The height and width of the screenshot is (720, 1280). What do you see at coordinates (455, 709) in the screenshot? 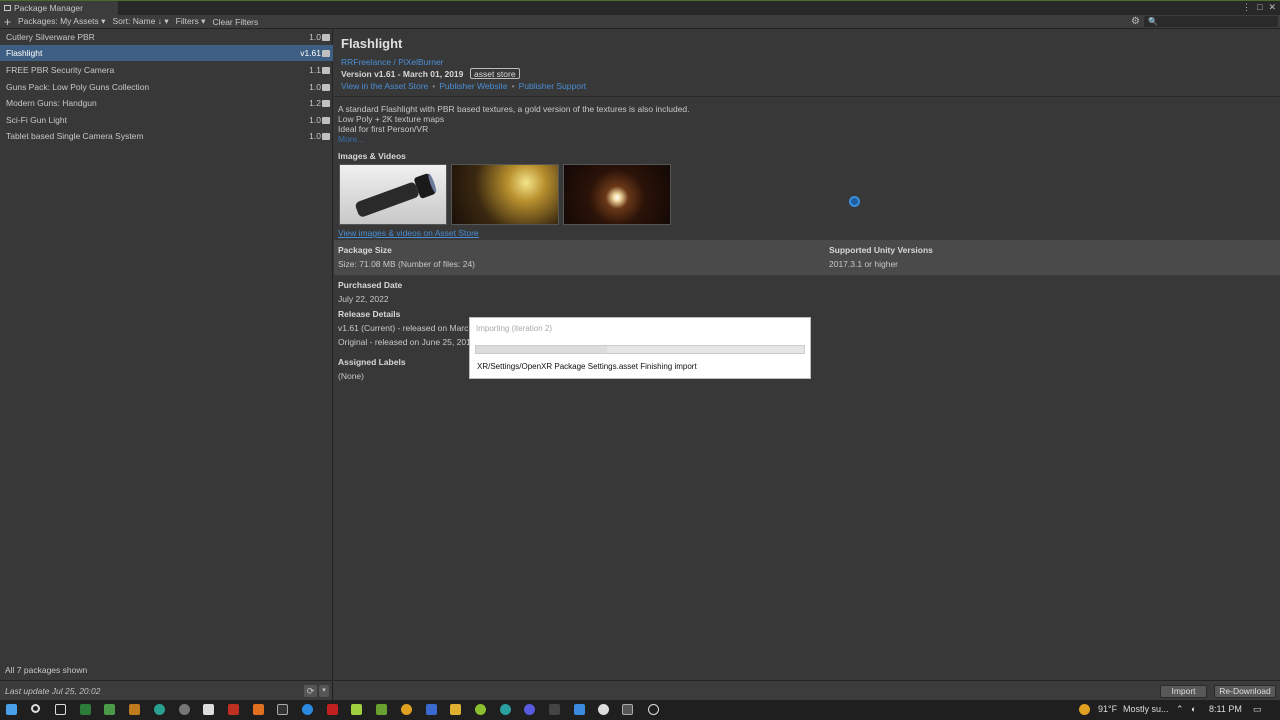
I see `folder-icon` at bounding box center [455, 709].